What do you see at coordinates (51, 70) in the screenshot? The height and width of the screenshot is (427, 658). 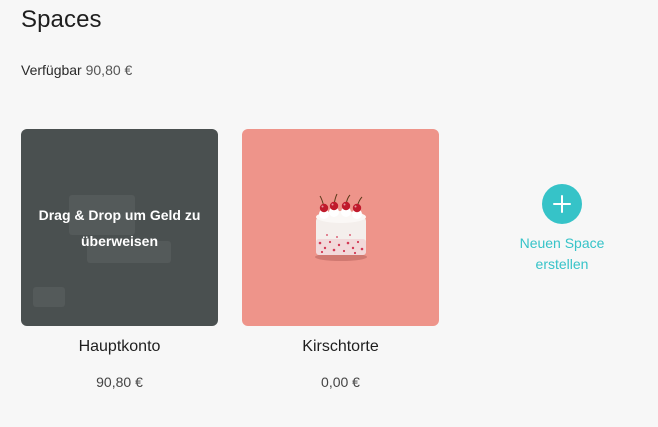 I see `available-label: Verfügbar` at bounding box center [51, 70].